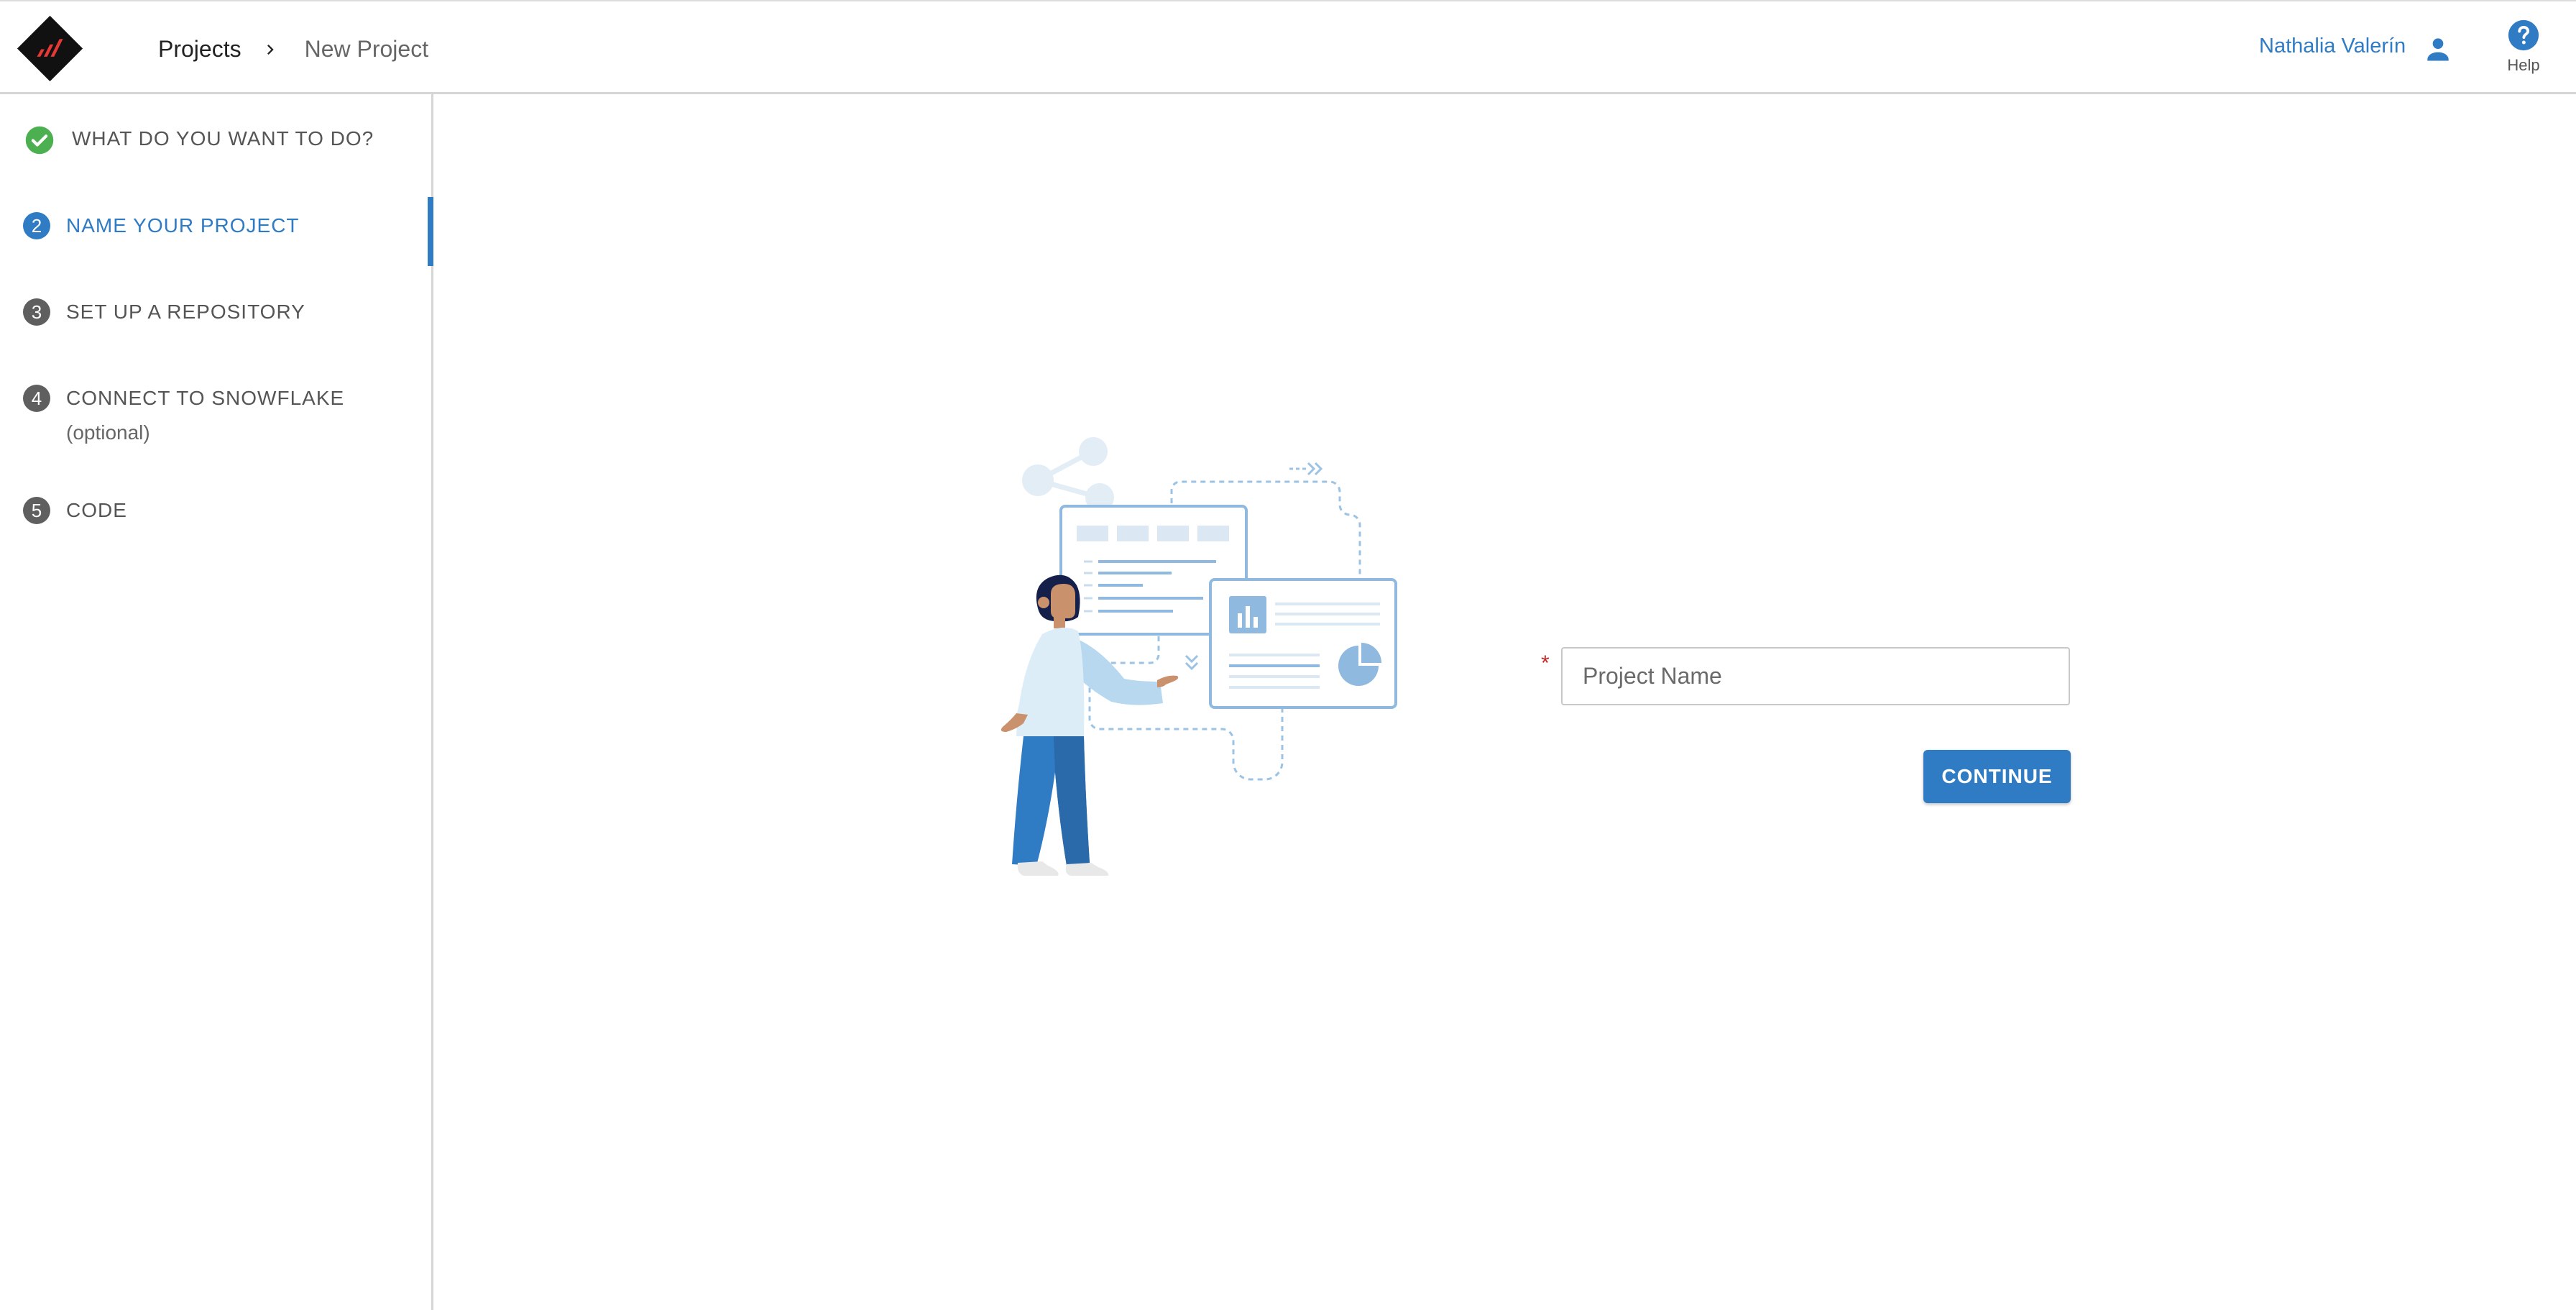  What do you see at coordinates (215, 415) in the screenshot?
I see `step-connect-to-snowflake: 4 CONNECT TO SNOWFLAKE (optional)` at bounding box center [215, 415].